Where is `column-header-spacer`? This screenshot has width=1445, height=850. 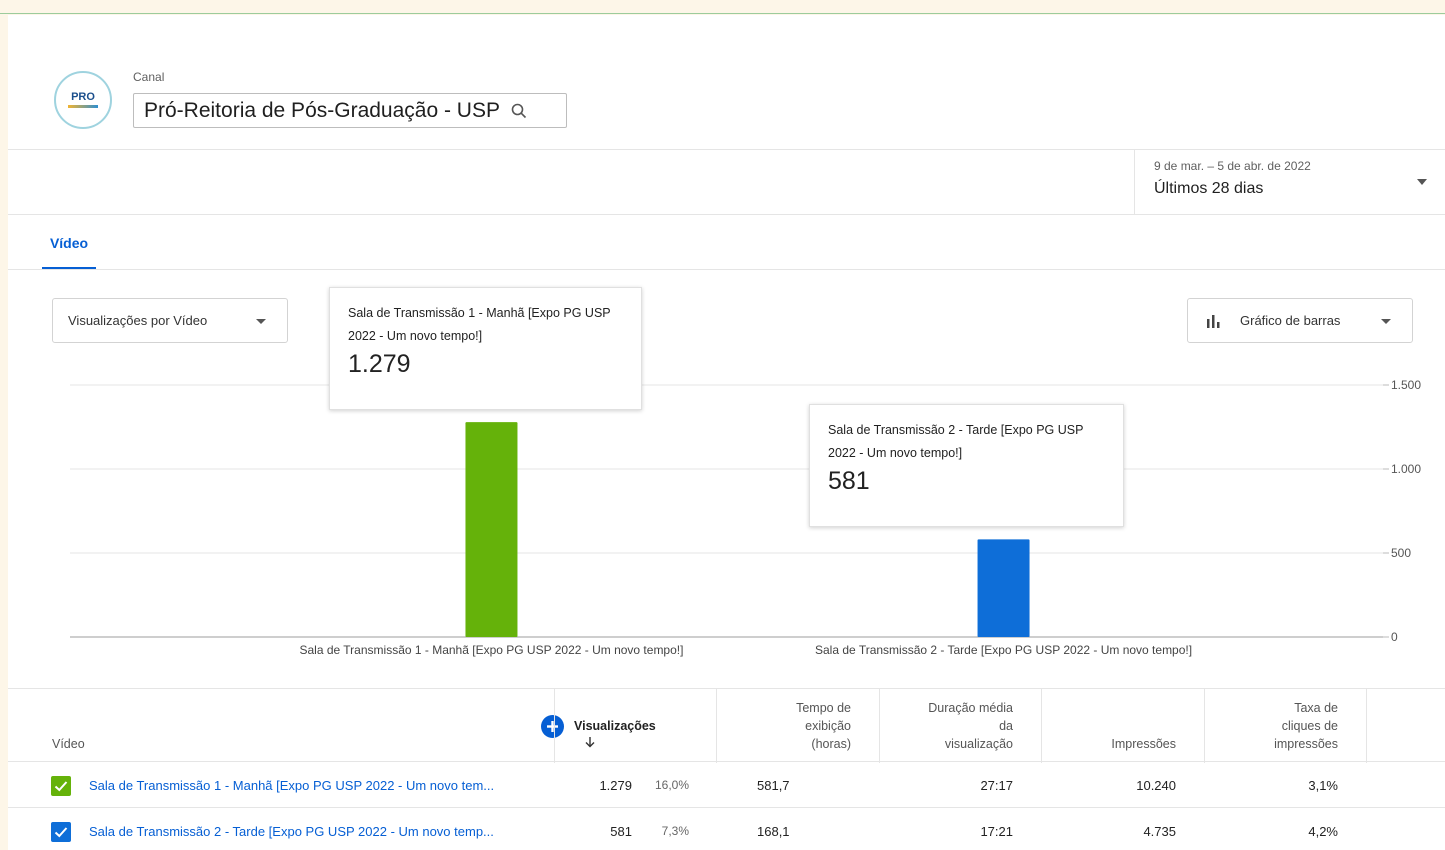 column-header-spacer is located at coordinates (1405, 726).